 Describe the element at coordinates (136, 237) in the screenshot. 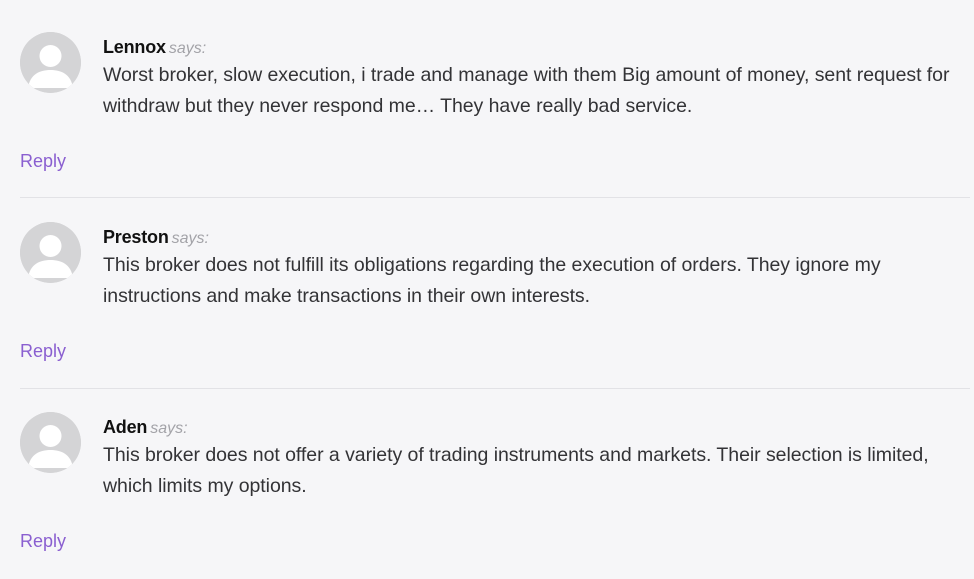

I see `comment-author: Preston` at that location.